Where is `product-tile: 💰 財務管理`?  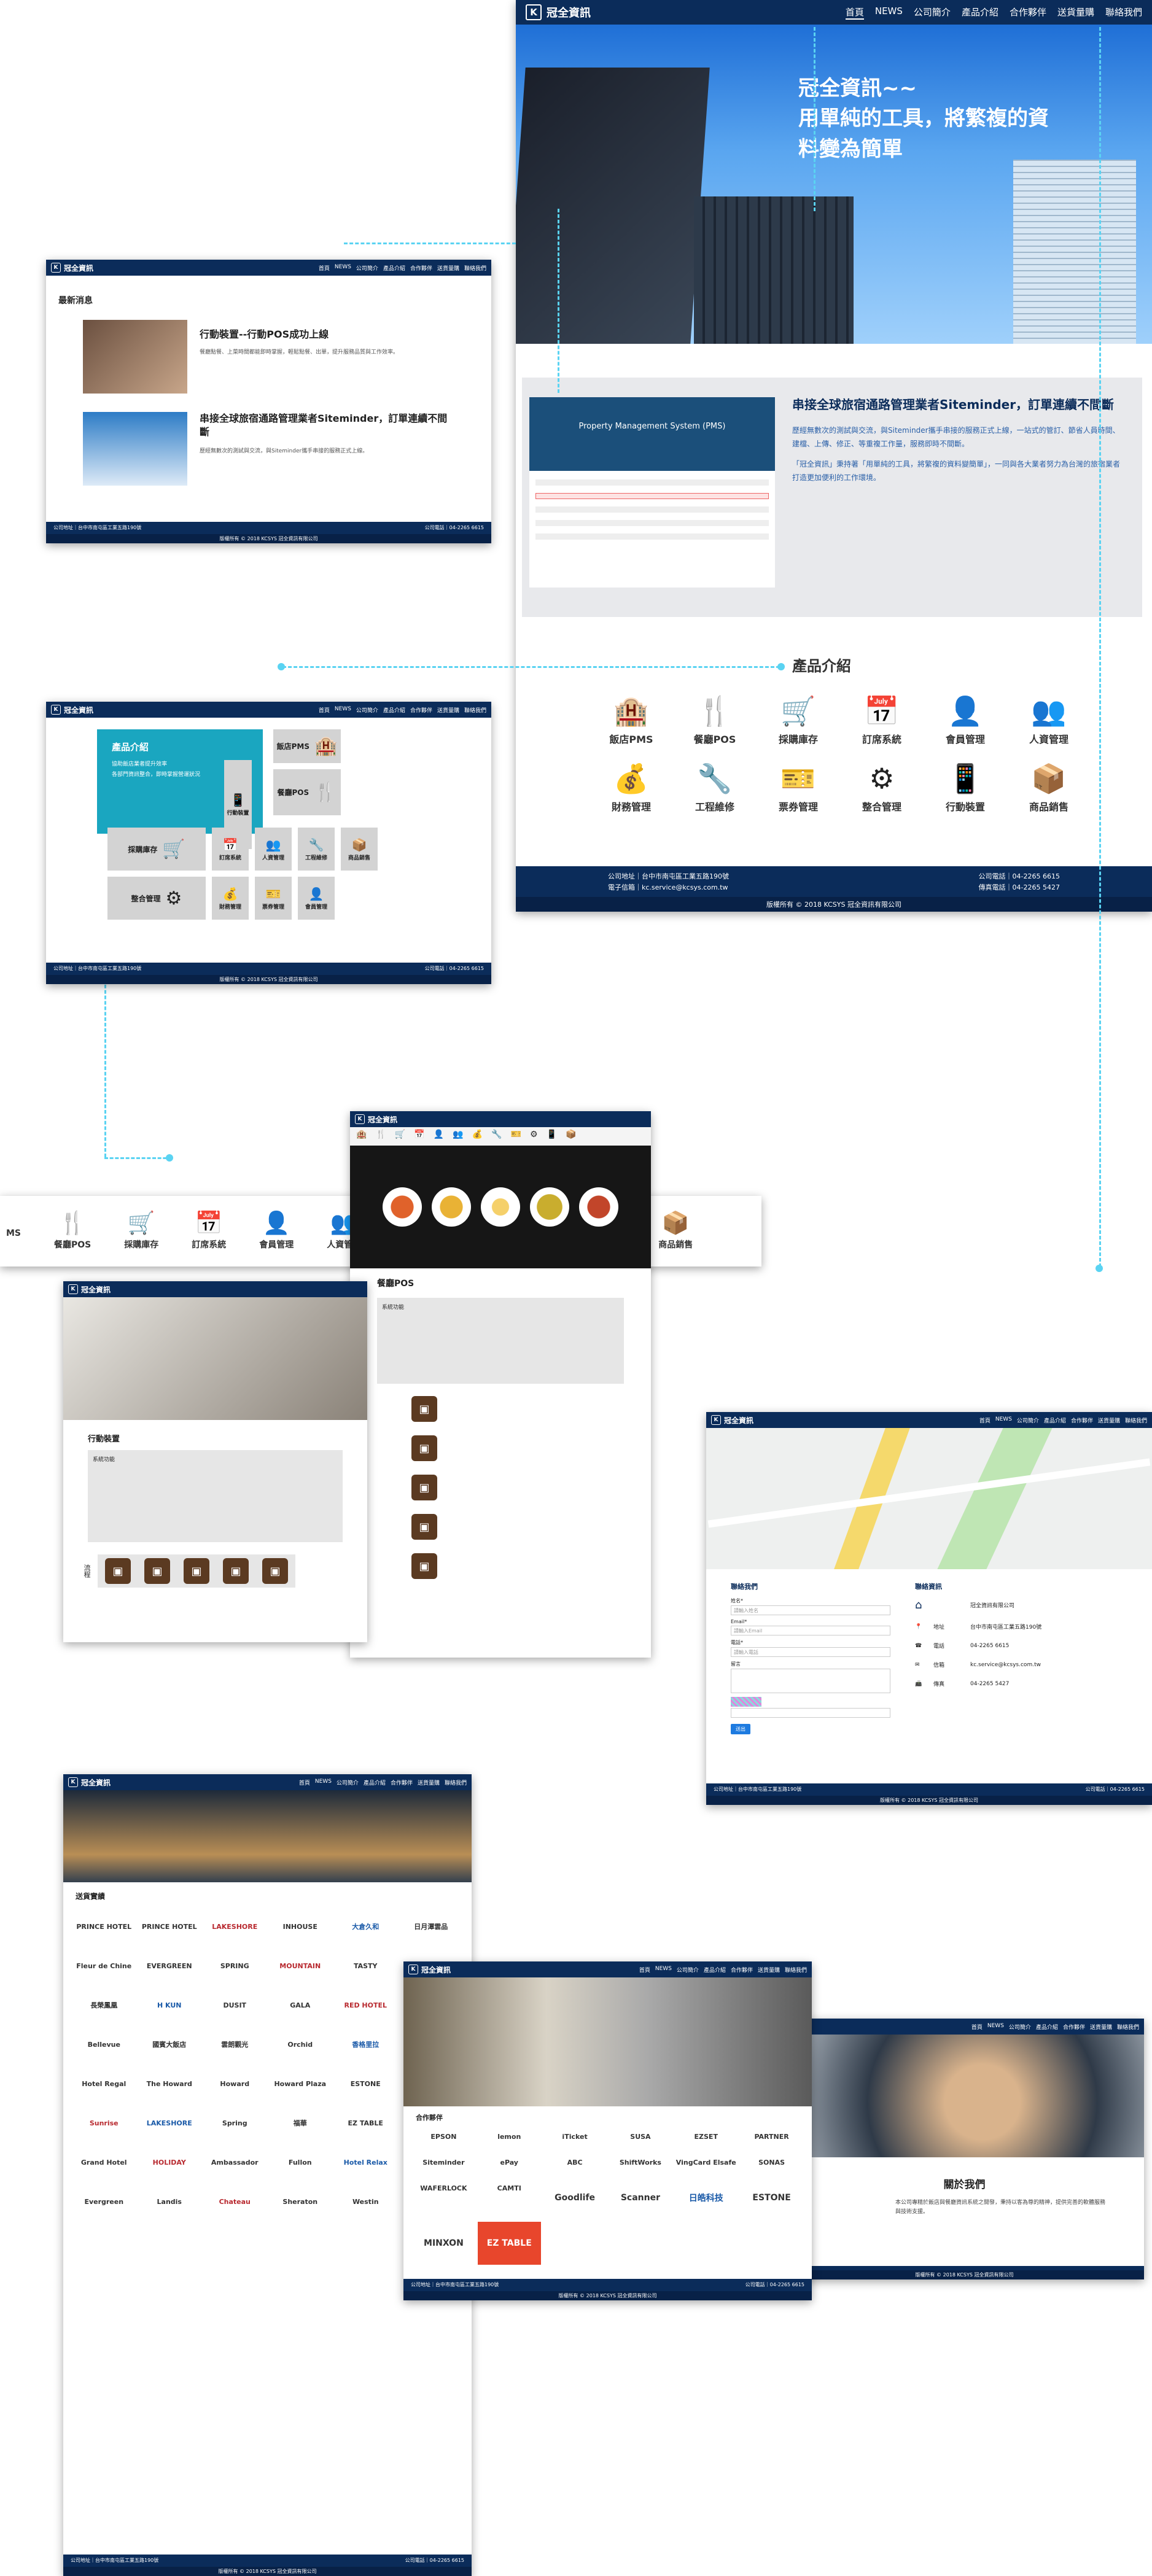
product-tile: 💰 財務管理 is located at coordinates (231, 898).